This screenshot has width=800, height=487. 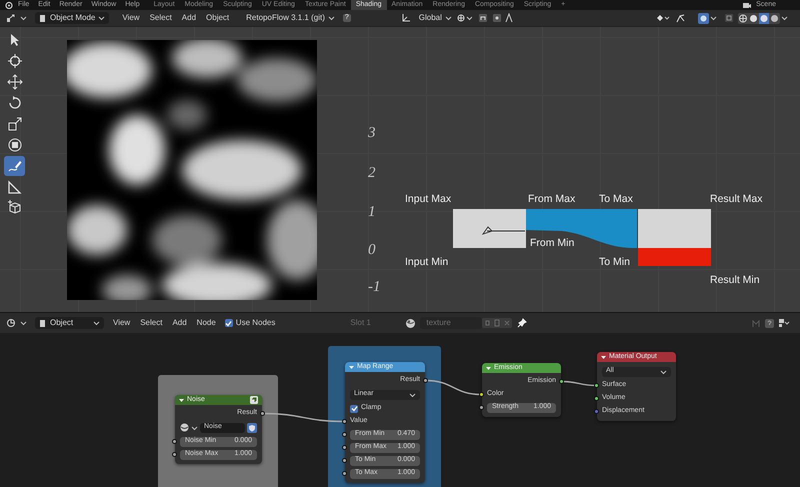 What do you see at coordinates (372, 133) in the screenshot?
I see `axis-mark: 3` at bounding box center [372, 133].